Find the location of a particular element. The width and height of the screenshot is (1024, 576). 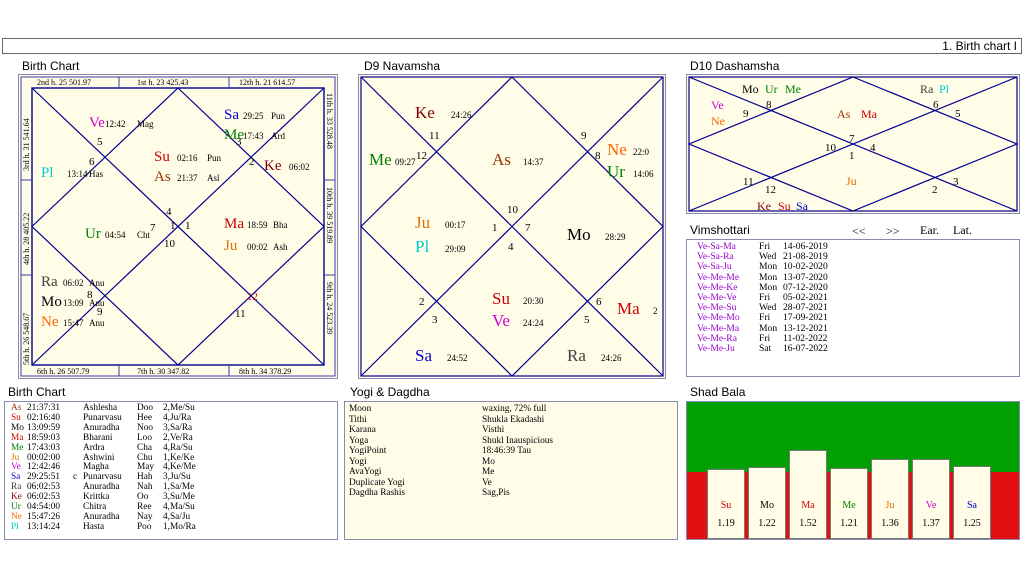

edge-12th-house: 12th h. 21 614.57 is located at coordinates (267, 82).